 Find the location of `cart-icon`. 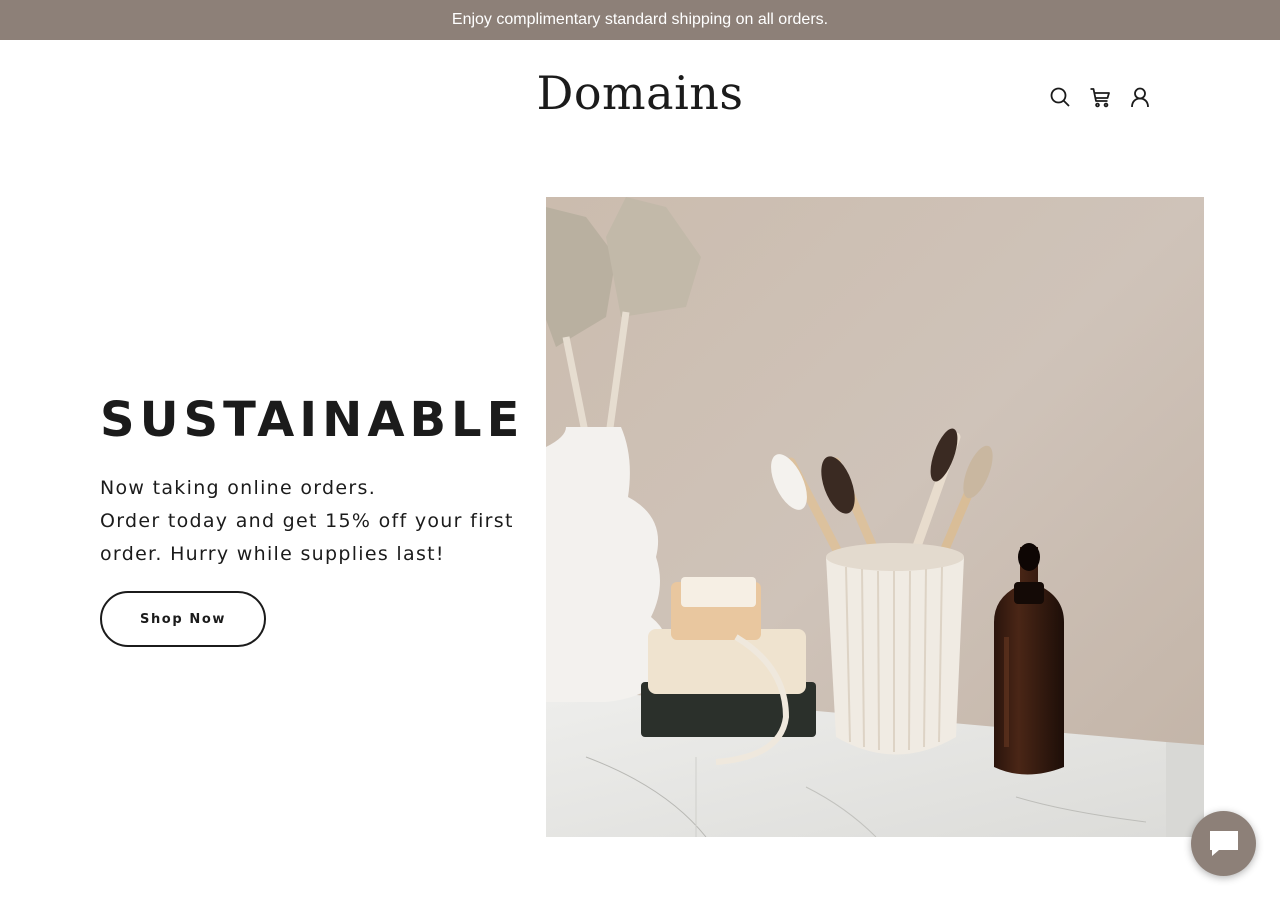

cart-icon is located at coordinates (1100, 97).